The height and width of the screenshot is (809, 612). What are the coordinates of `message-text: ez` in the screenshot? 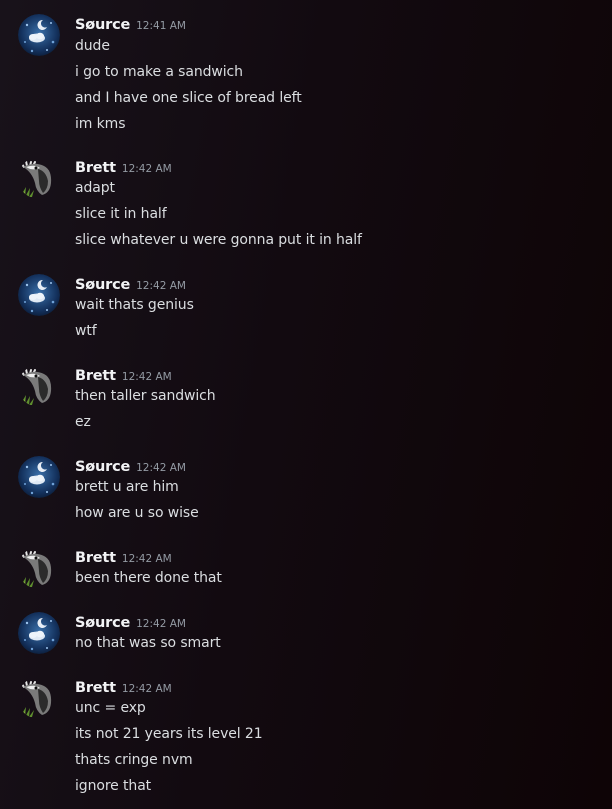 It's located at (83, 422).